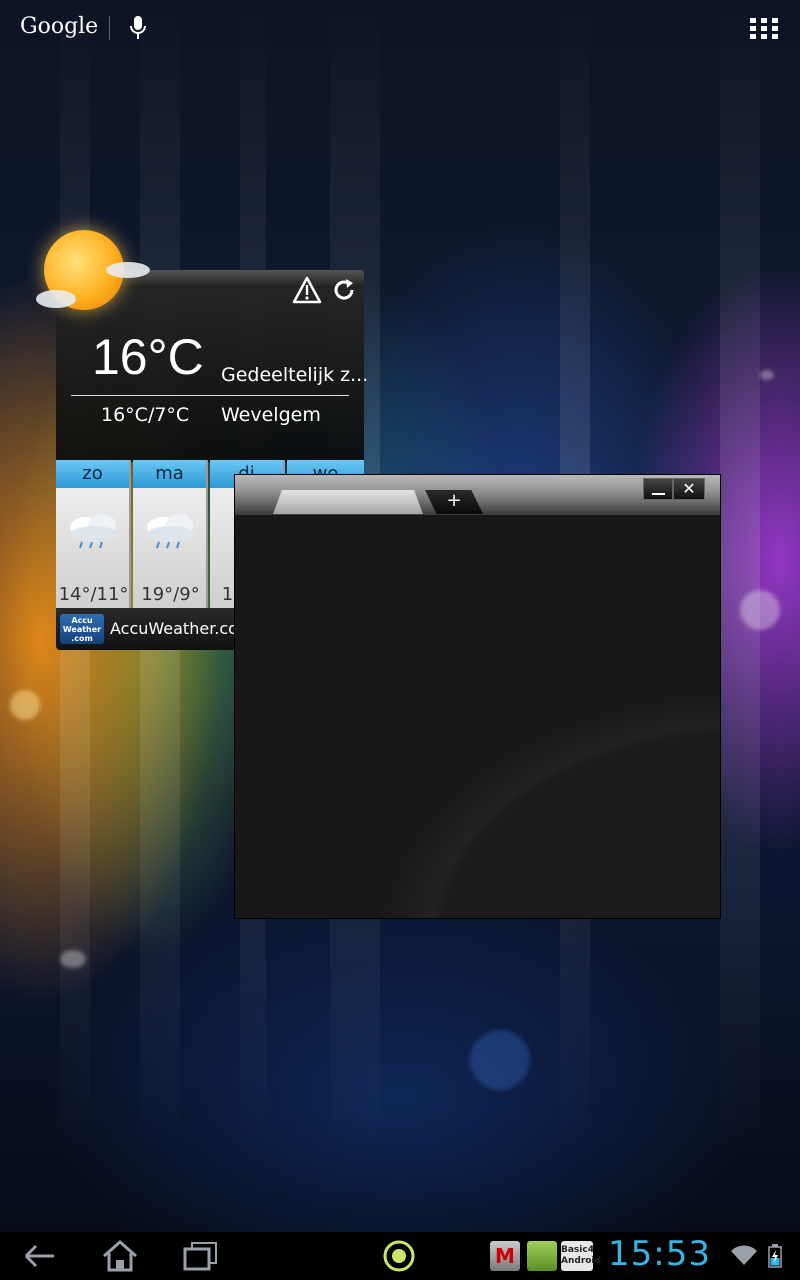  I want to click on accuweather-logo: Accu Weather .com, so click(82, 629).